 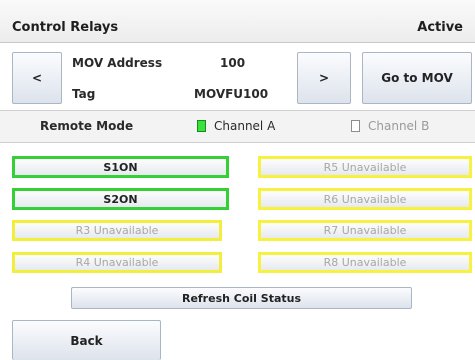 I want to click on relay-2-button: S2ON, so click(x=120, y=199).